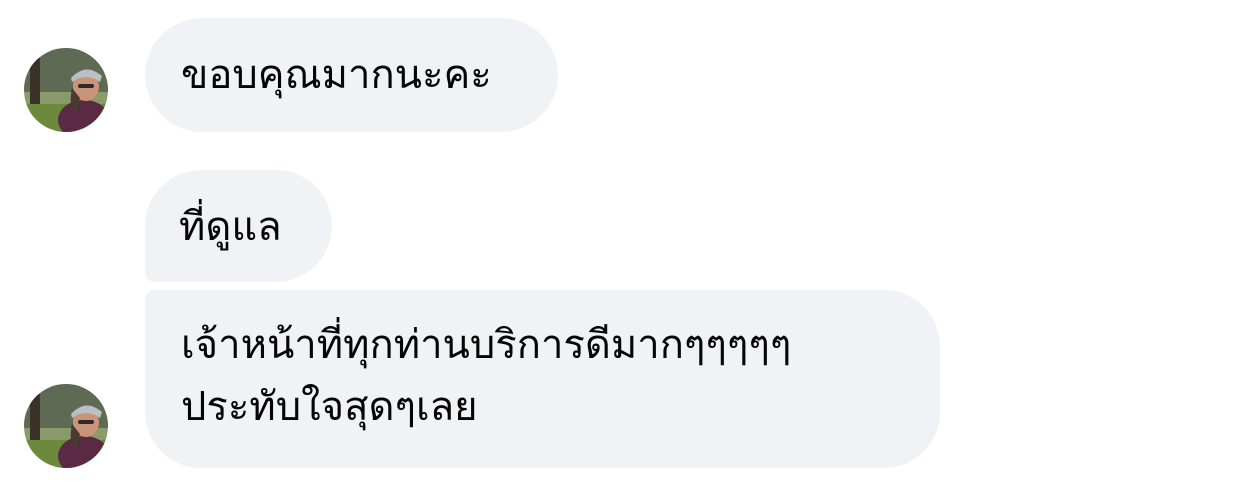  I want to click on message-text-line: เจ้าหน้าที่ทุกท่านบริการดีมากๆๆๆๆๆ, so click(486, 345).